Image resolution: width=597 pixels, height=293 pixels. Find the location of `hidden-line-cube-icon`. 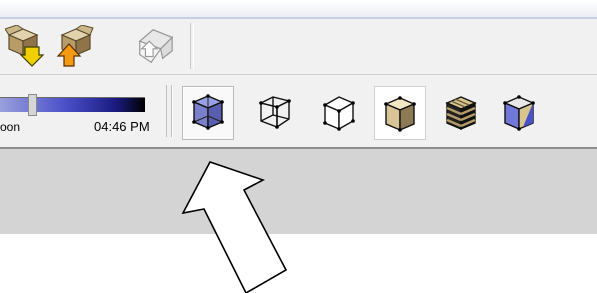

hidden-line-cube-icon is located at coordinates (339, 113).